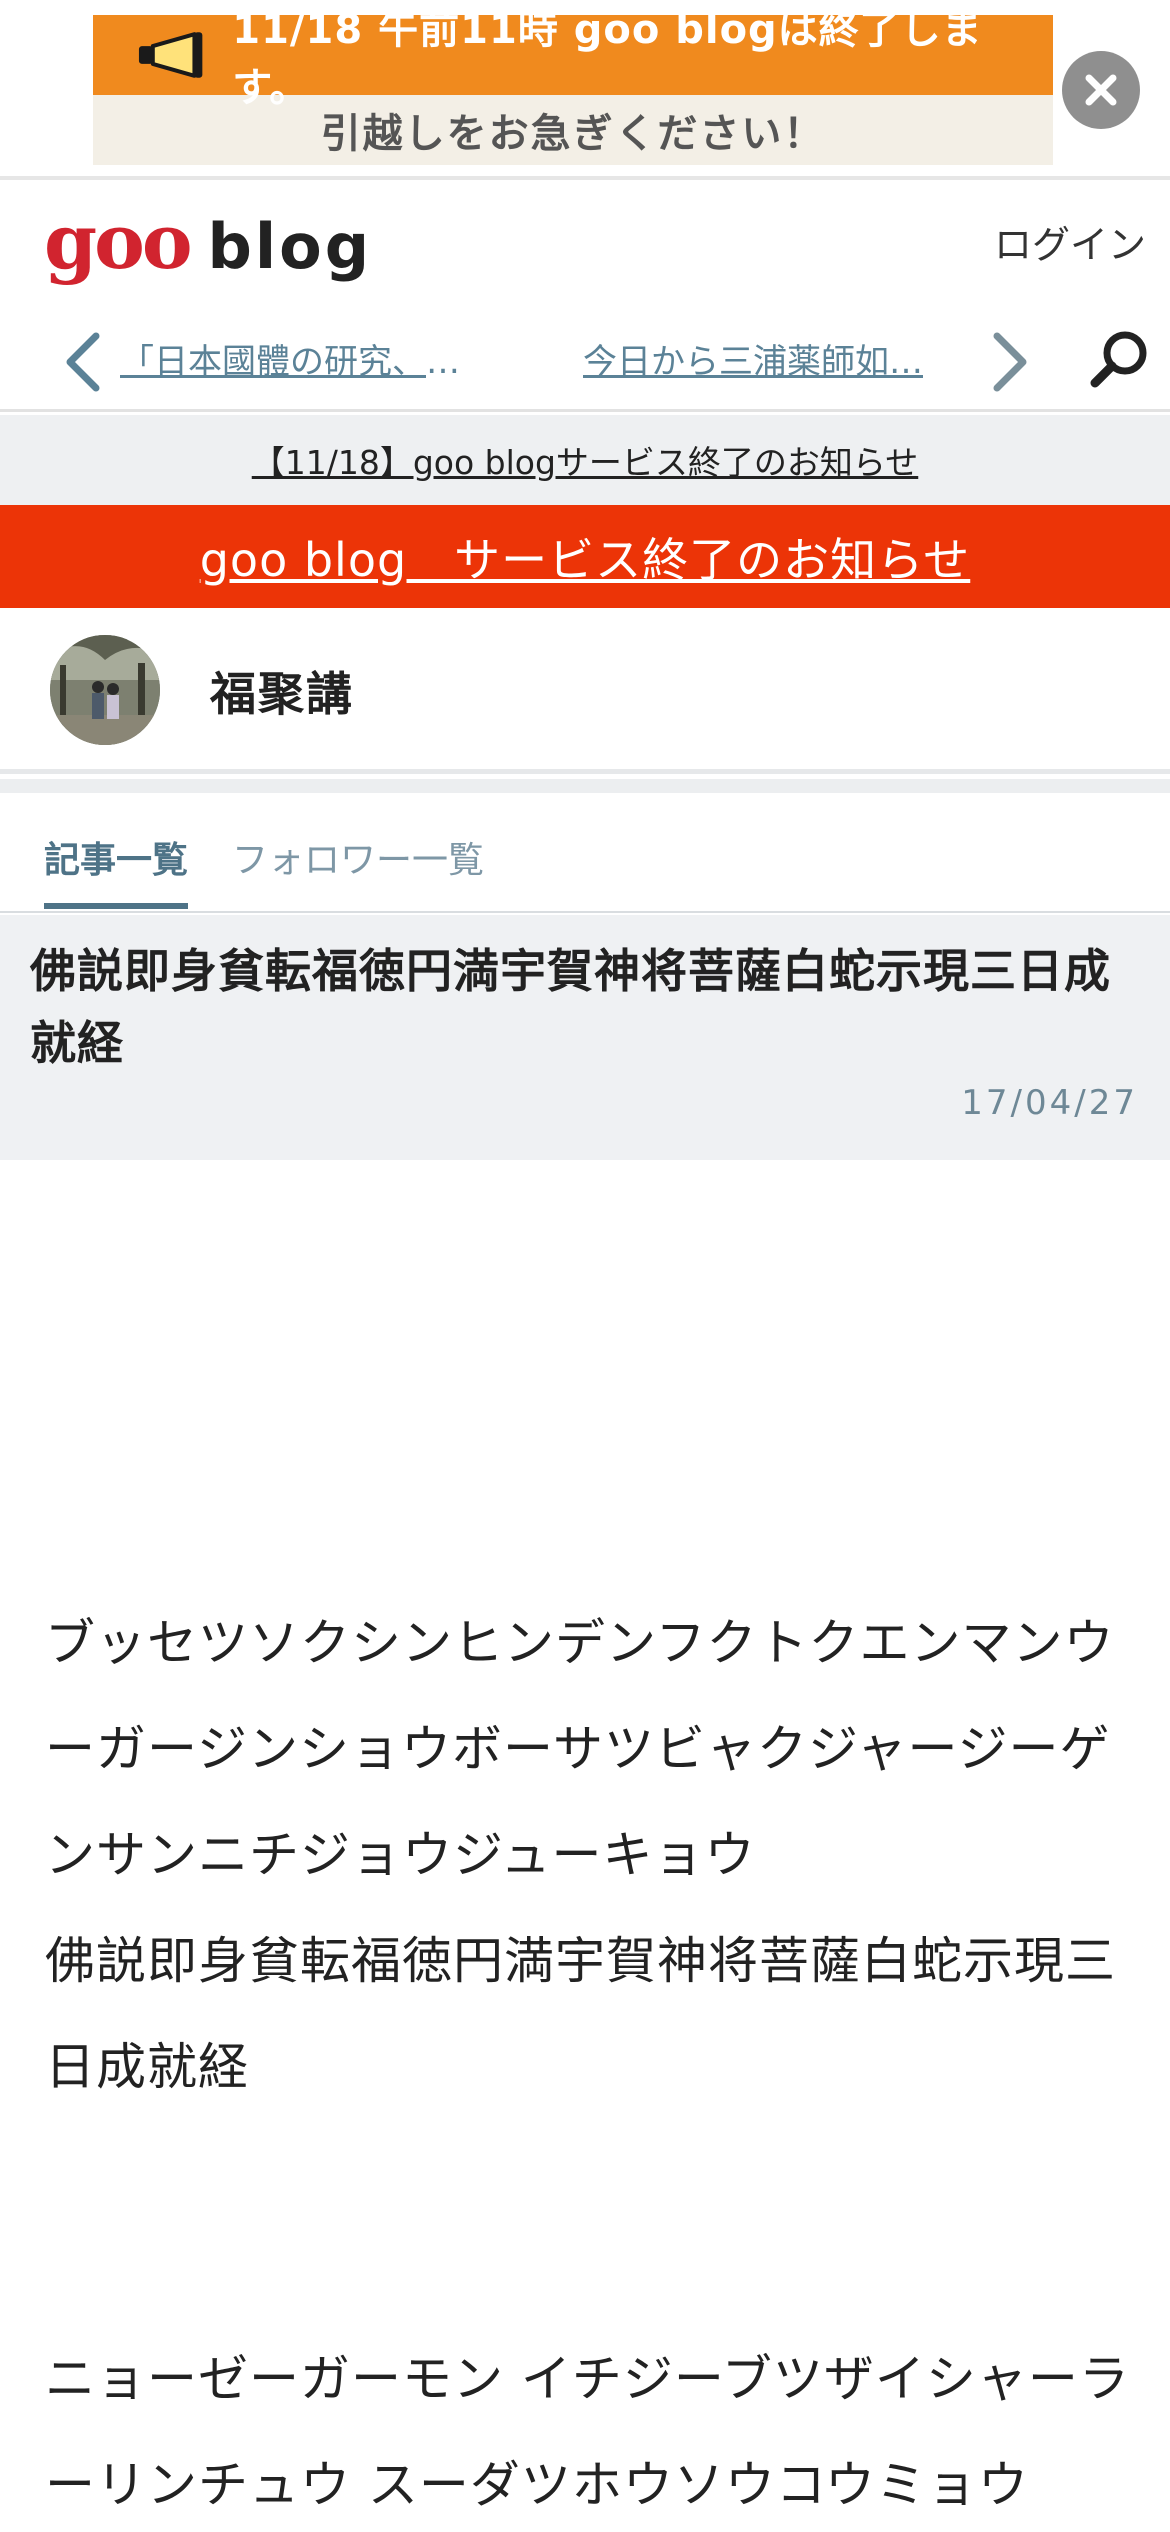 The height and width of the screenshot is (2532, 1170). I want to click on notice-link: 【11/18】goo blogサービス終了のお知らせ, so click(585, 460).